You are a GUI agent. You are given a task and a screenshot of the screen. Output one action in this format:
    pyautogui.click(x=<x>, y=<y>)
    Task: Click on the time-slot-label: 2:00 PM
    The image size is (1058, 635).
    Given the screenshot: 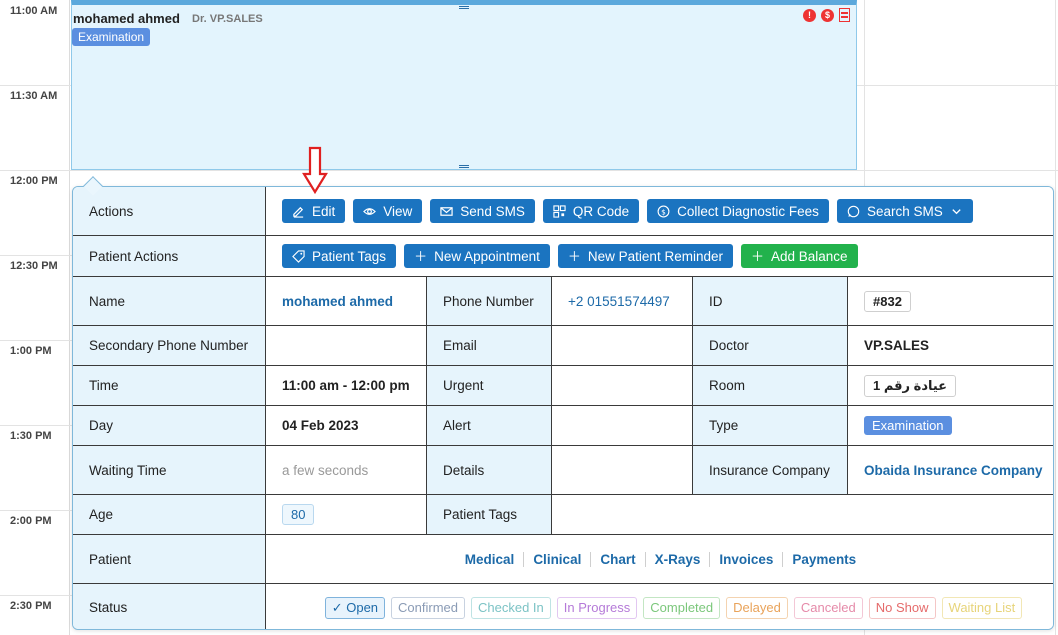 What is the action you would take?
    pyautogui.click(x=31, y=521)
    